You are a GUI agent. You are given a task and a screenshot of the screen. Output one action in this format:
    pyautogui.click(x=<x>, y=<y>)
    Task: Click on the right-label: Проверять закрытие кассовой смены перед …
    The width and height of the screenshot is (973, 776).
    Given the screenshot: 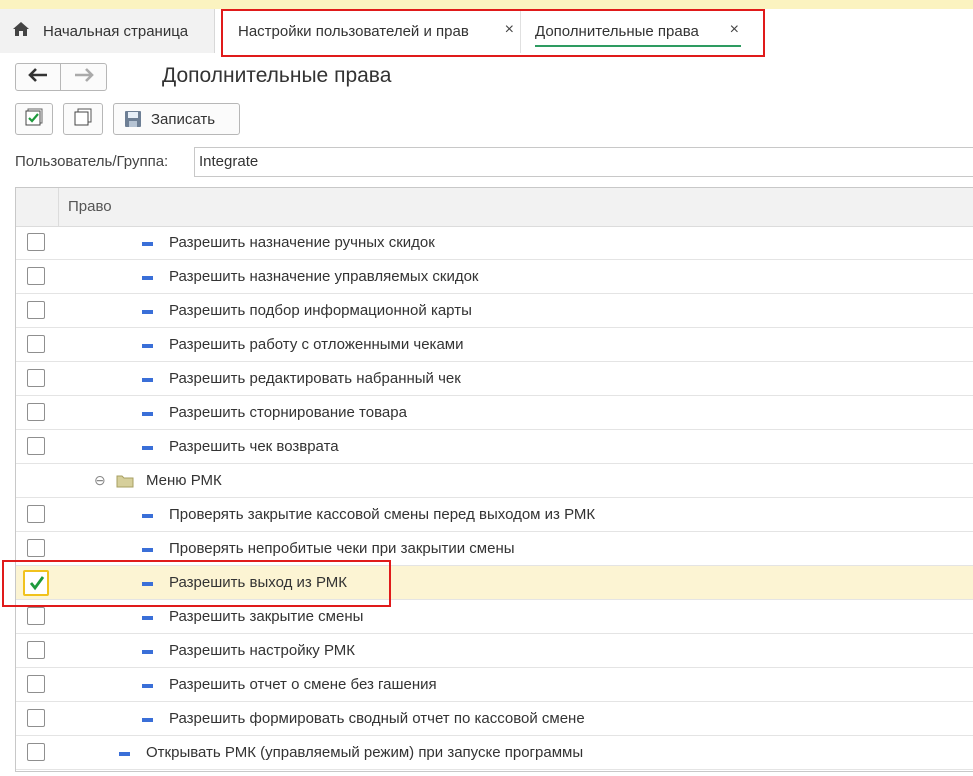 What is the action you would take?
    pyautogui.click(x=382, y=514)
    